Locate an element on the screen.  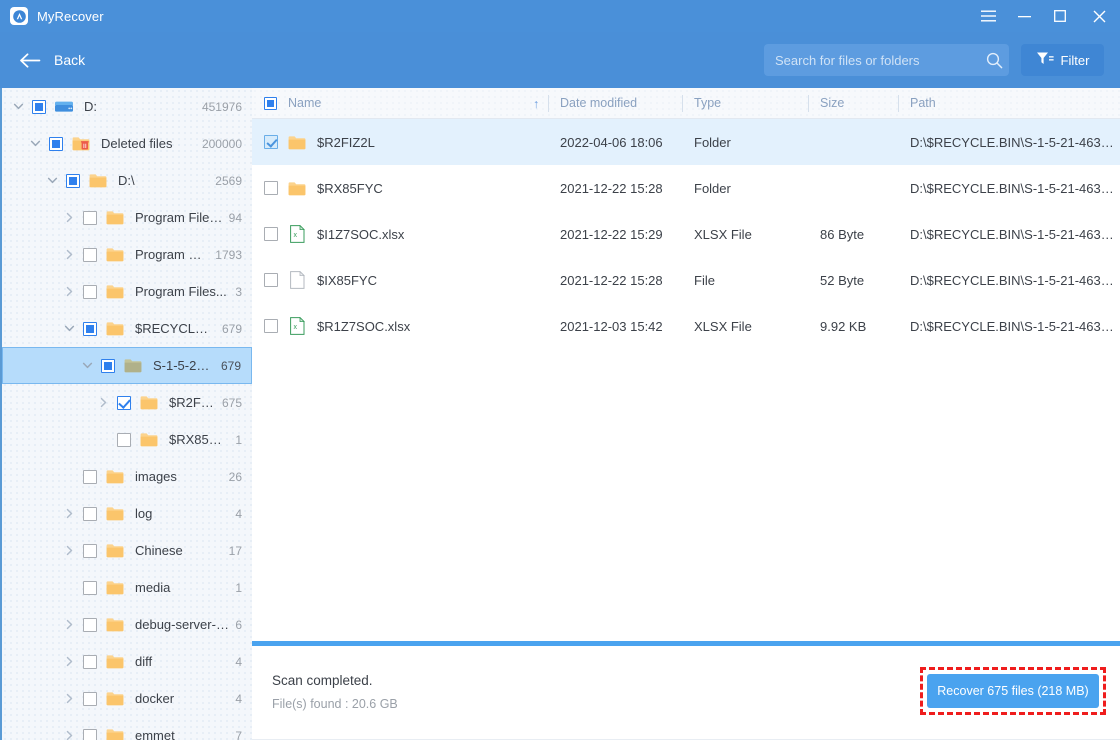
close-icon is located at coordinates (1099, 16).